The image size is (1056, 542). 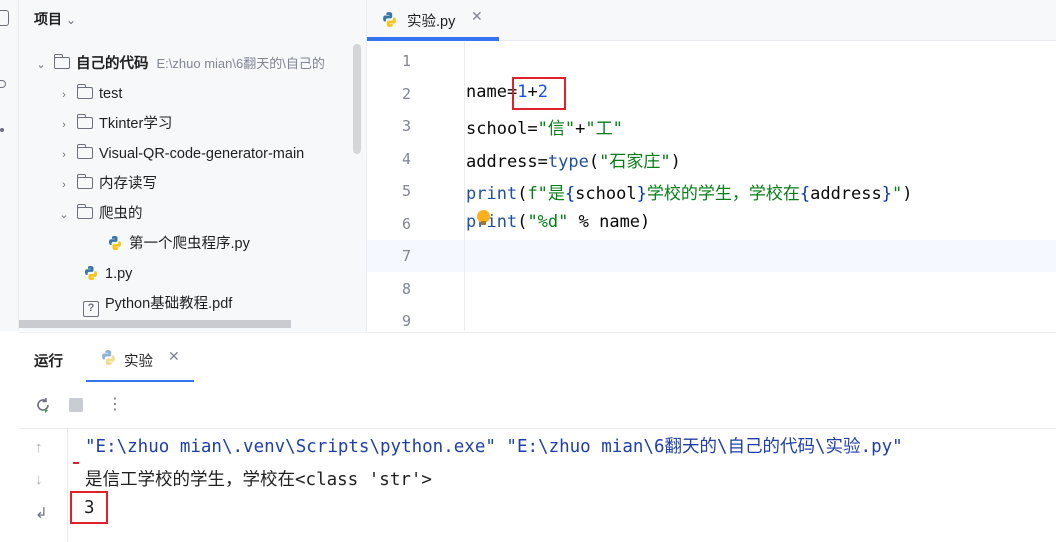 I want to click on tool-window-strip, so click(x=9, y=165).